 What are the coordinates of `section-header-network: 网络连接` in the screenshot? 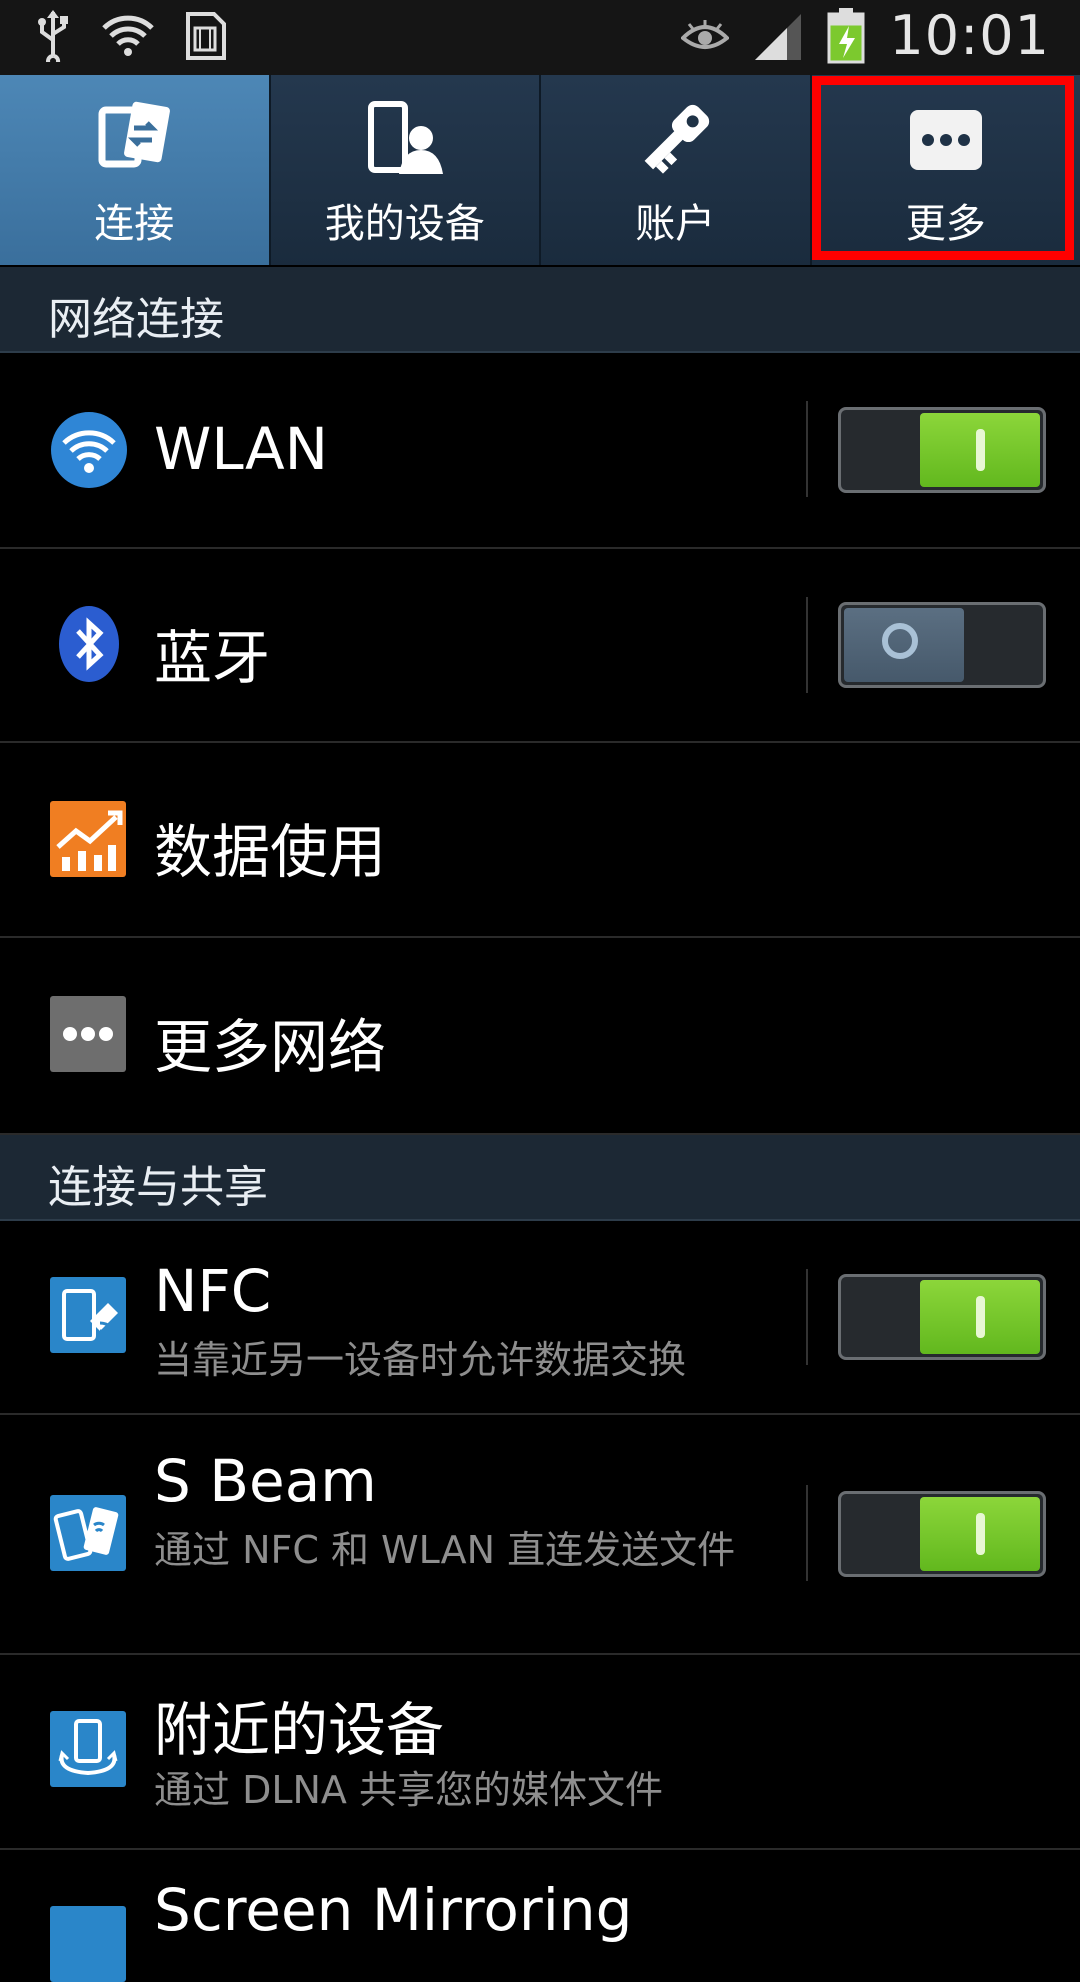 It's located at (540, 310).